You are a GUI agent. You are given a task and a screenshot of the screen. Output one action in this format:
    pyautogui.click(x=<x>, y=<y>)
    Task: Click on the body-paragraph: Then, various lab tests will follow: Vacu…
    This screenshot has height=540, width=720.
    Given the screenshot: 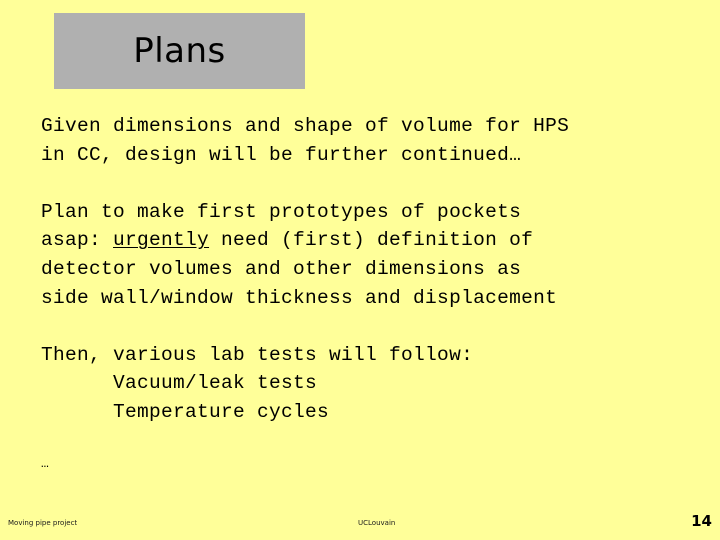 What is the action you would take?
    pyautogui.click(x=371, y=384)
    